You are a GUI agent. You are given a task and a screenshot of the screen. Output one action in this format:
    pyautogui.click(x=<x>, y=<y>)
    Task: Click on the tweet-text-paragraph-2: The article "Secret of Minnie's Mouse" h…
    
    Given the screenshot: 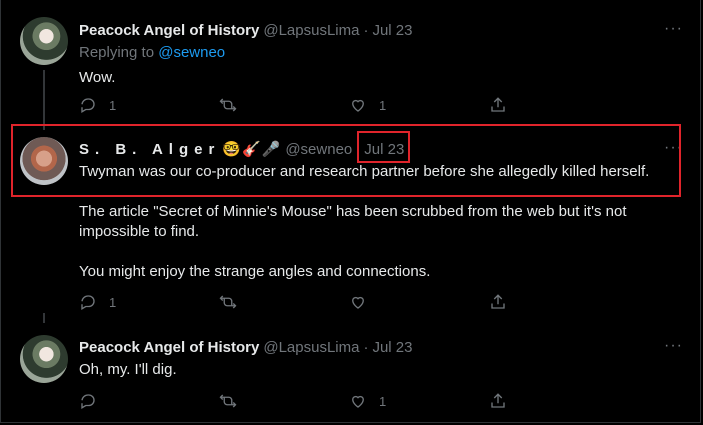 What is the action you would take?
    pyautogui.click(x=353, y=221)
    